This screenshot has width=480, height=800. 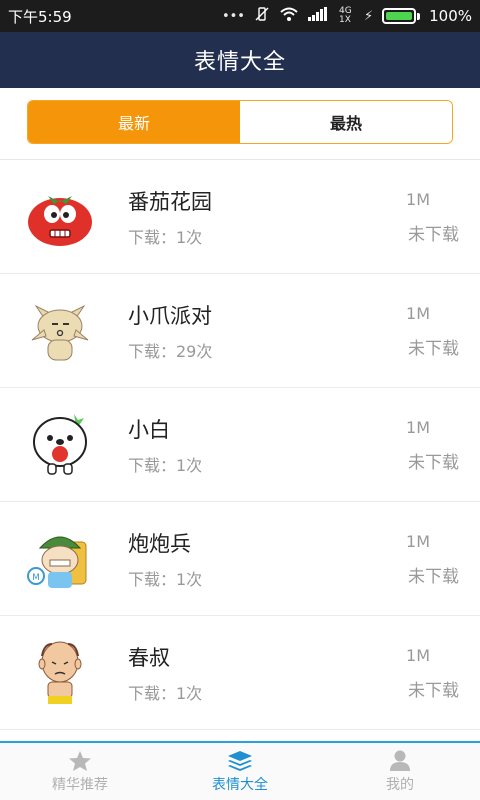 What do you see at coordinates (170, 351) in the screenshot?
I see `item-download-count: 下载：29次` at bounding box center [170, 351].